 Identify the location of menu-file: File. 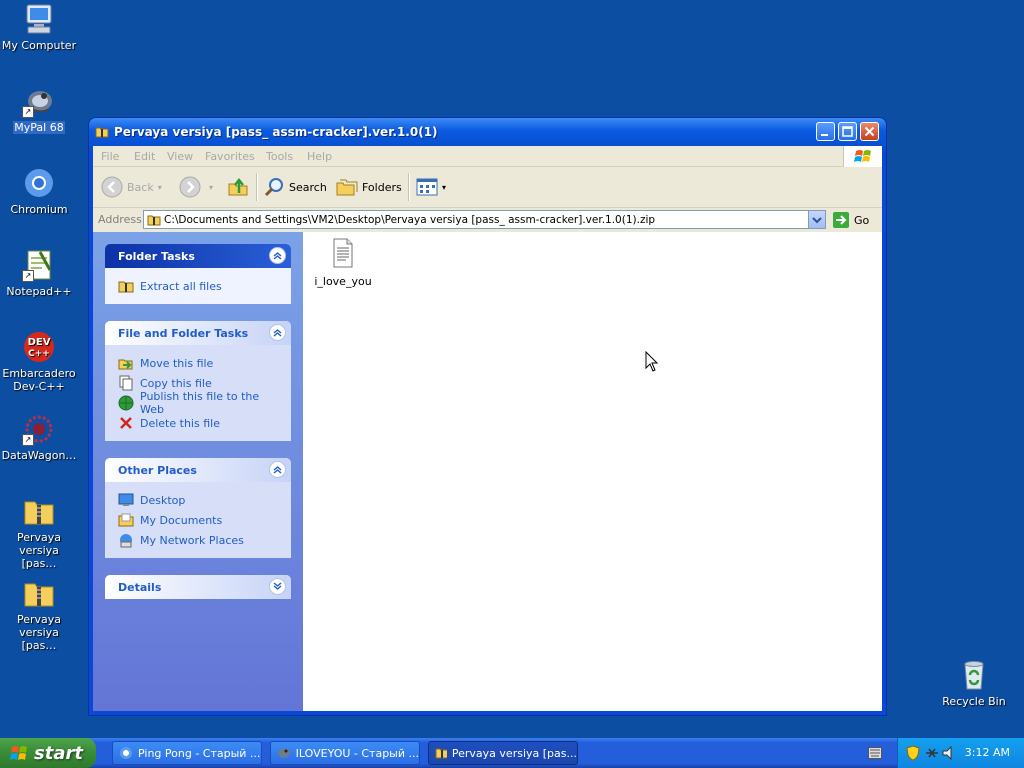
(110, 156).